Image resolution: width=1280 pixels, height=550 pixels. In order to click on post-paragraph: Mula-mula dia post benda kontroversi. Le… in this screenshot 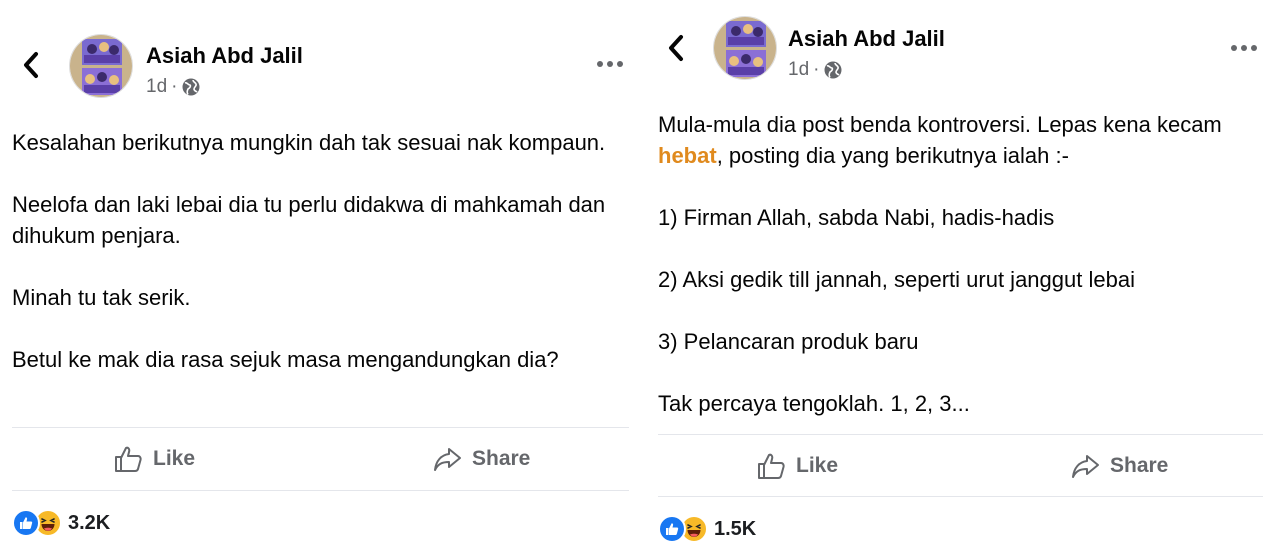, I will do `click(958, 140)`.